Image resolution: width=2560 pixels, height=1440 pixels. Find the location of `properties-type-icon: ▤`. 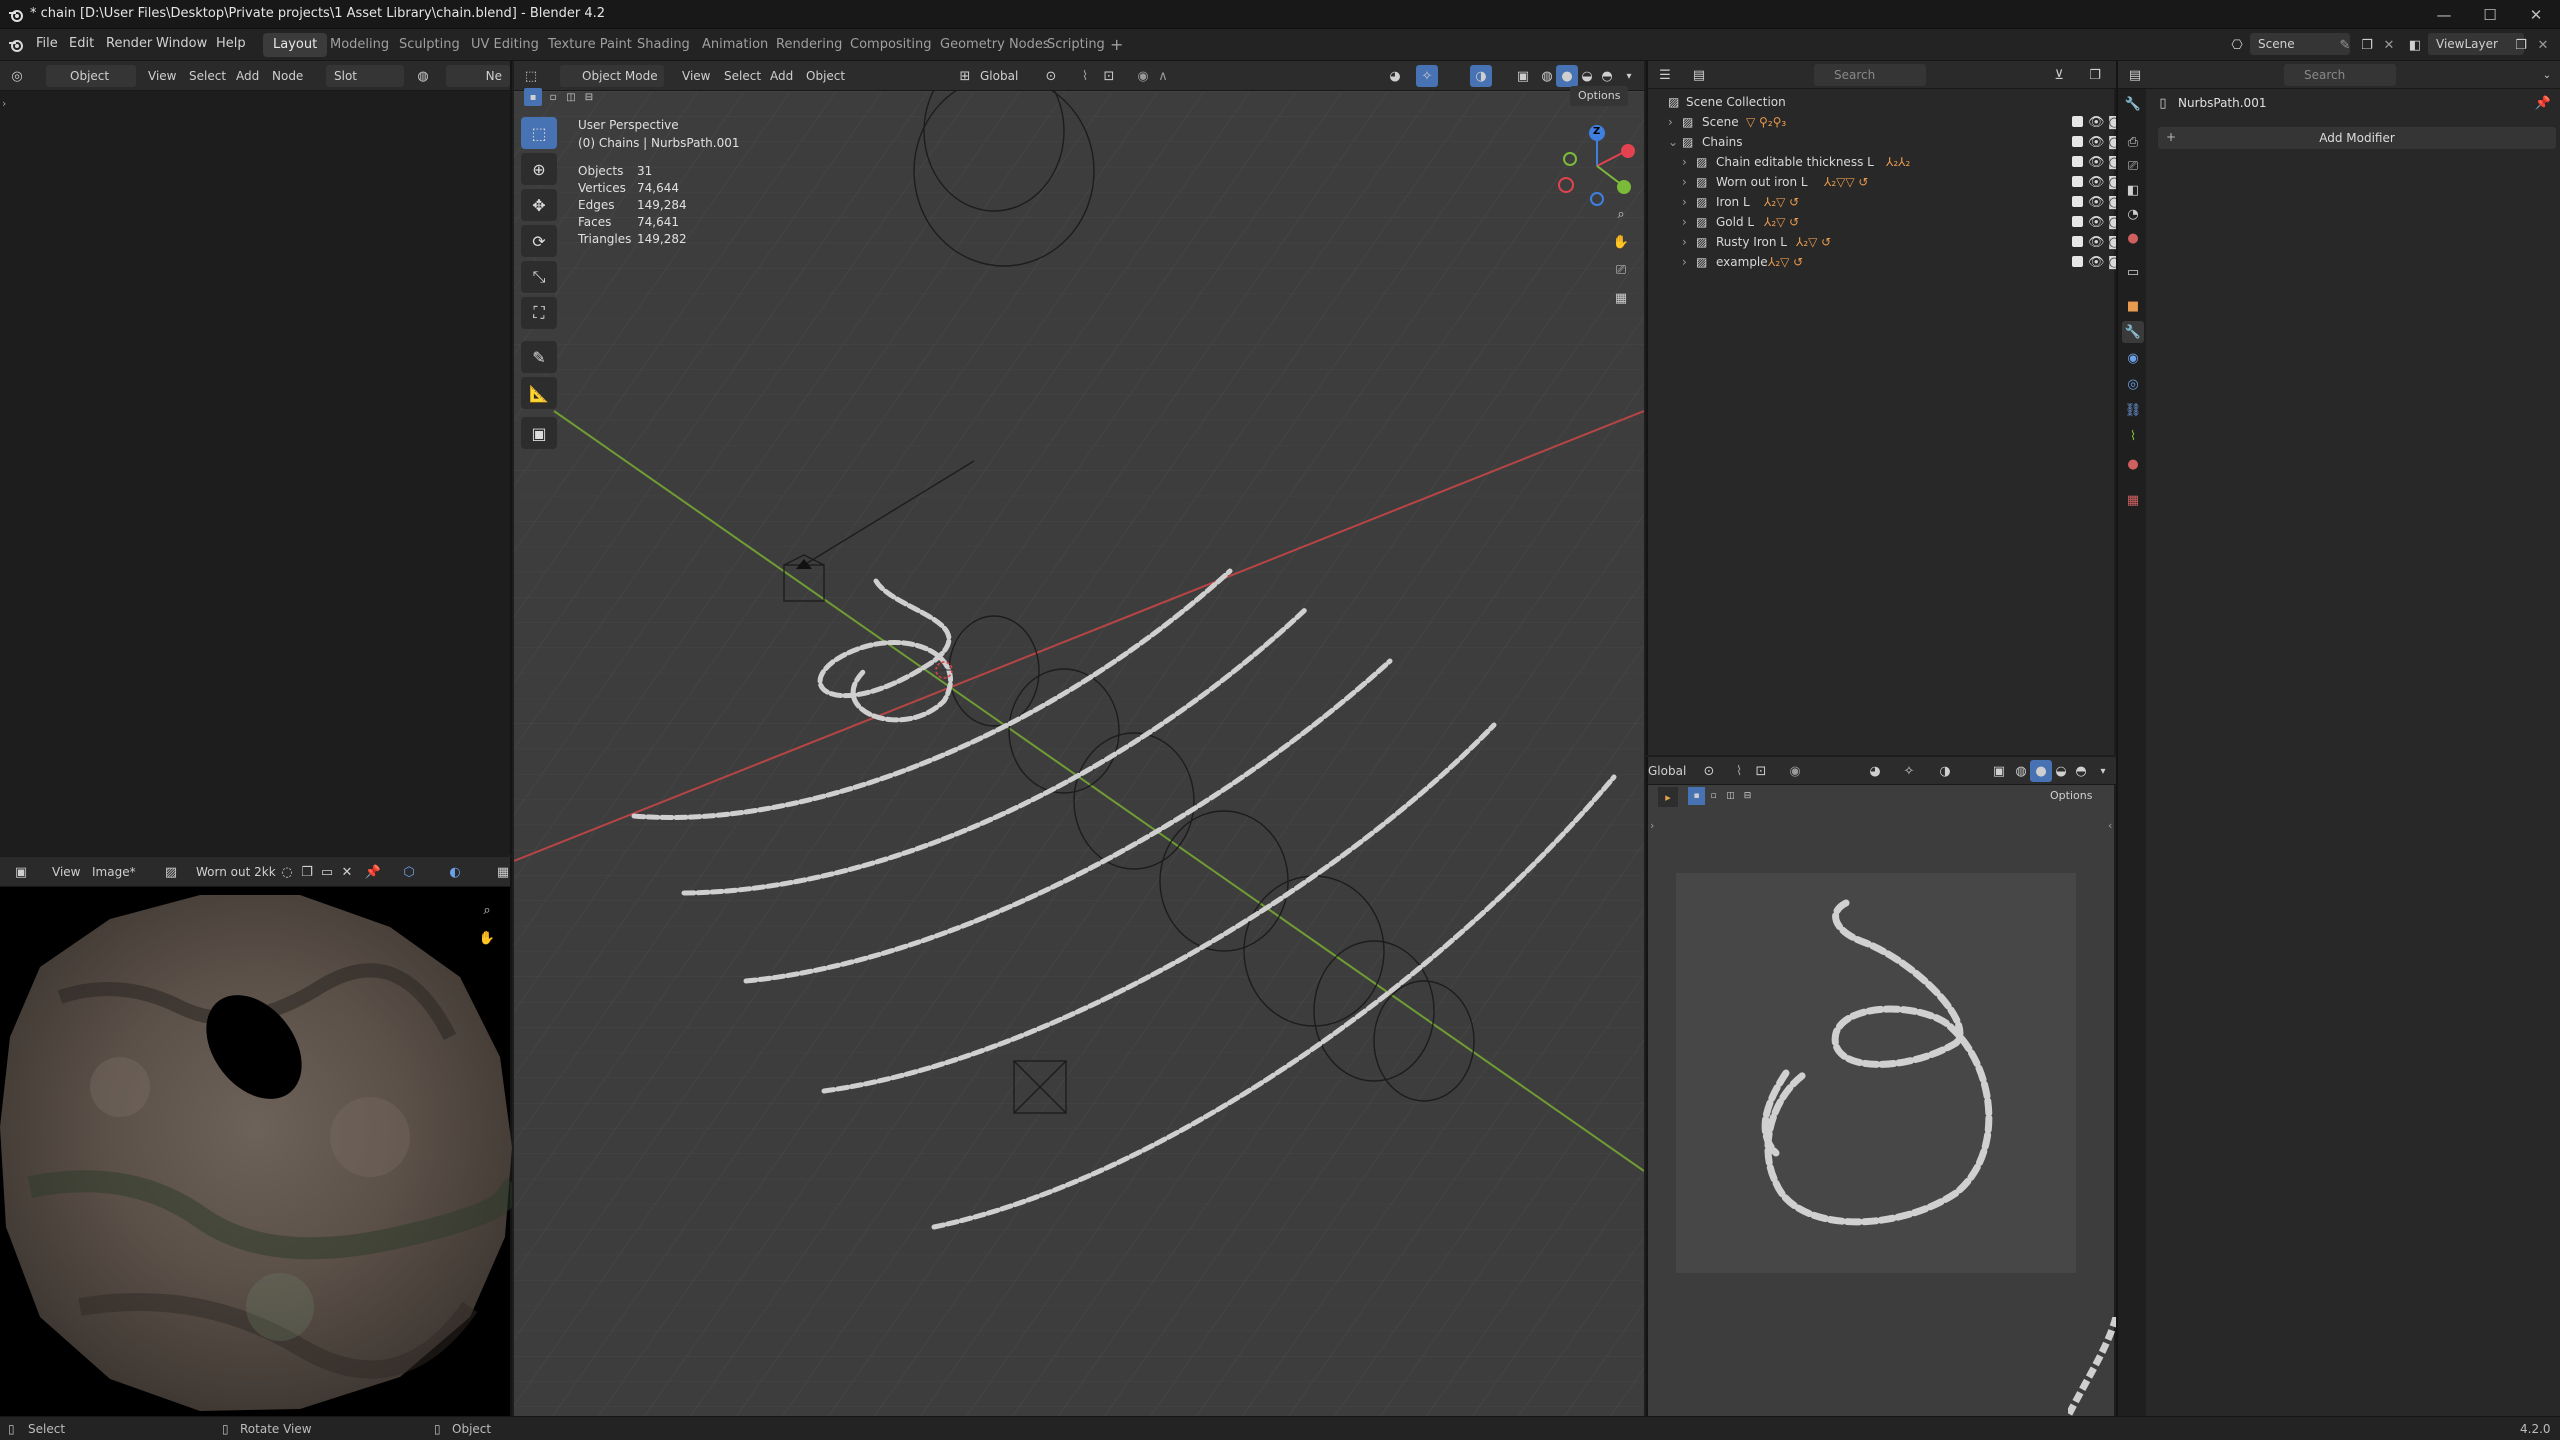

properties-type-icon: ▤ is located at coordinates (2135, 75).